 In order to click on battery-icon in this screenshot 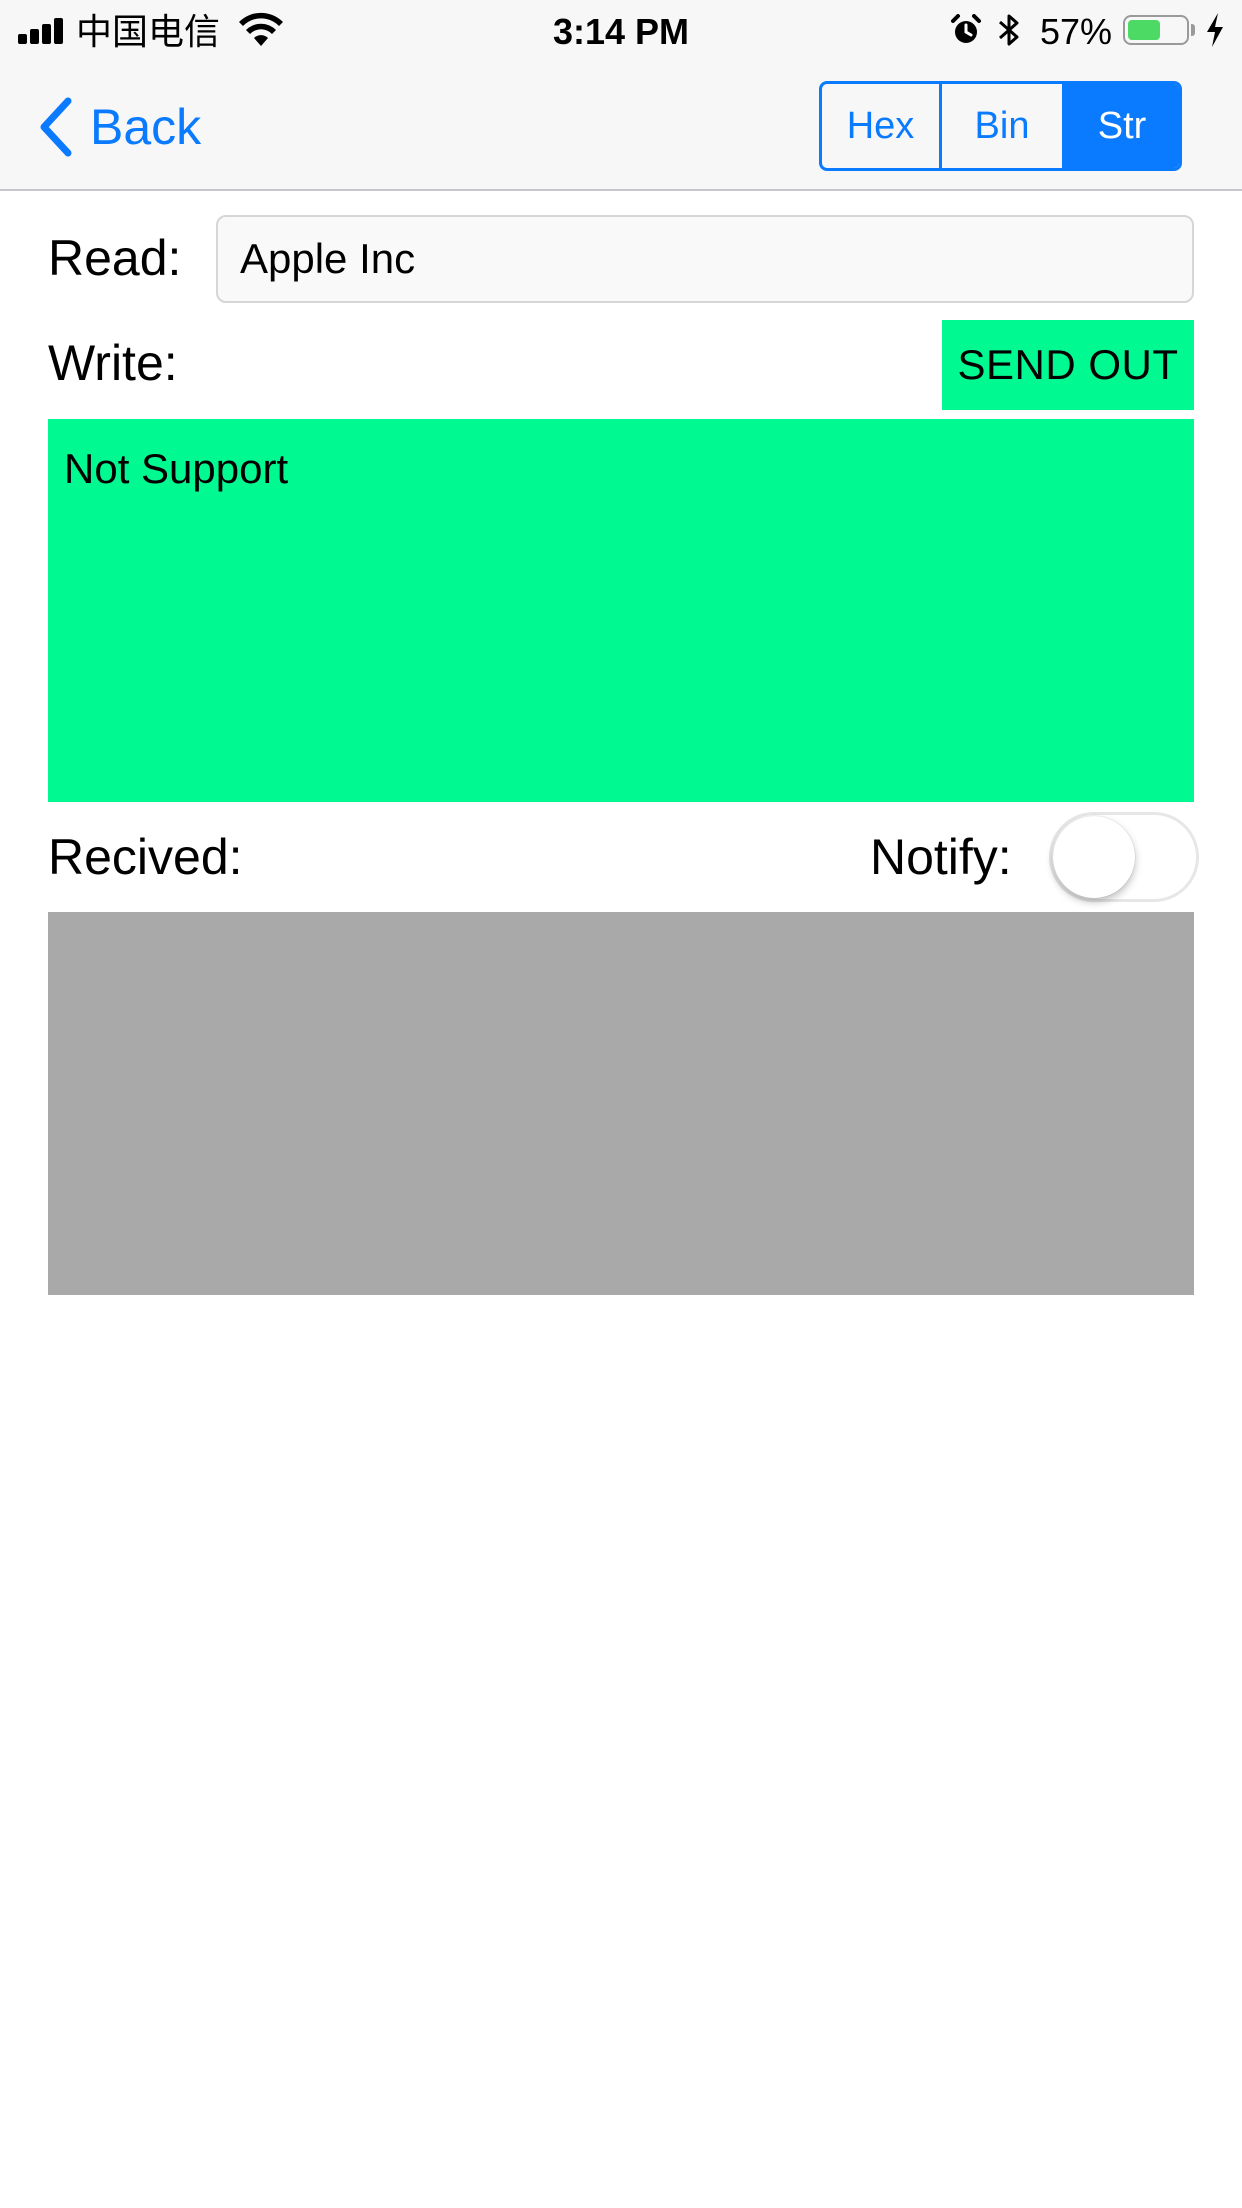, I will do `click(1156, 30)`.